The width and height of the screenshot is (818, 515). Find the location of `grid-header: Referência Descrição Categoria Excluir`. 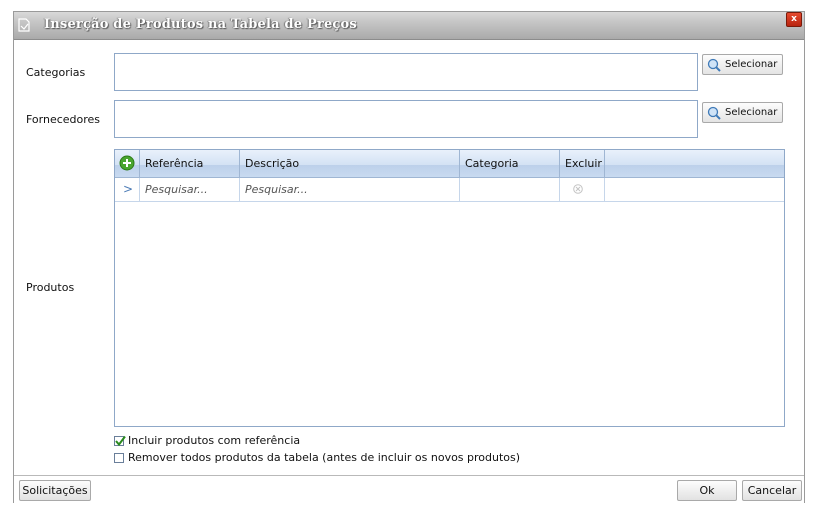

grid-header: Referência Descrição Categoria Excluir is located at coordinates (449, 164).